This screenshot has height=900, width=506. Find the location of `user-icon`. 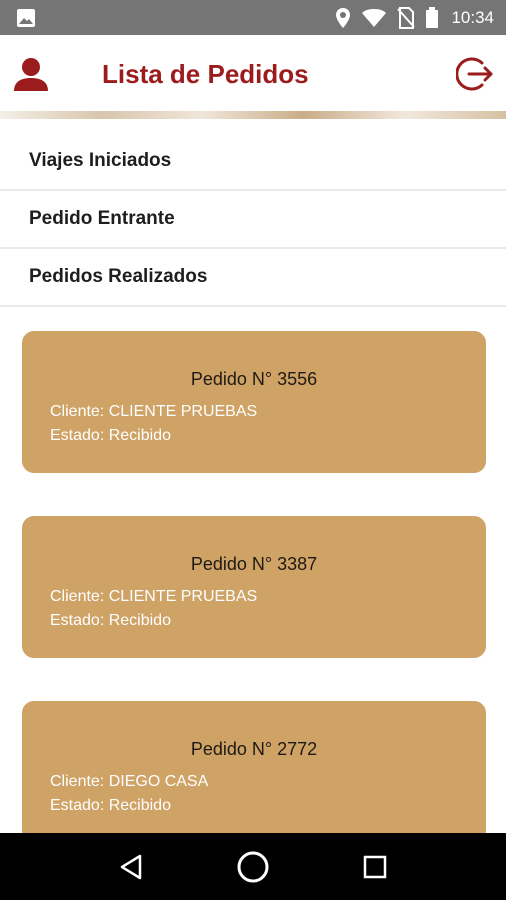

user-icon is located at coordinates (31, 75).